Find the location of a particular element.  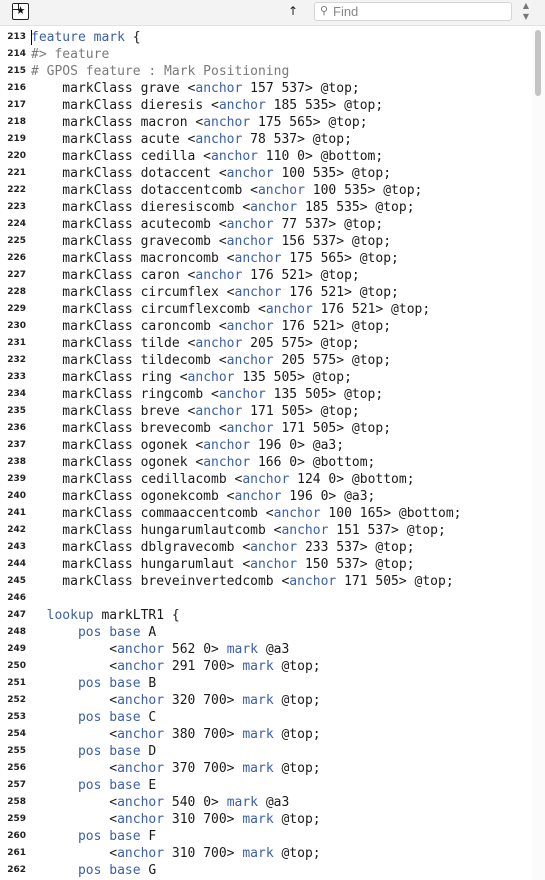

code-line: 237 markClass ogonek <anchor 196 0> @a3; is located at coordinates (272, 445).